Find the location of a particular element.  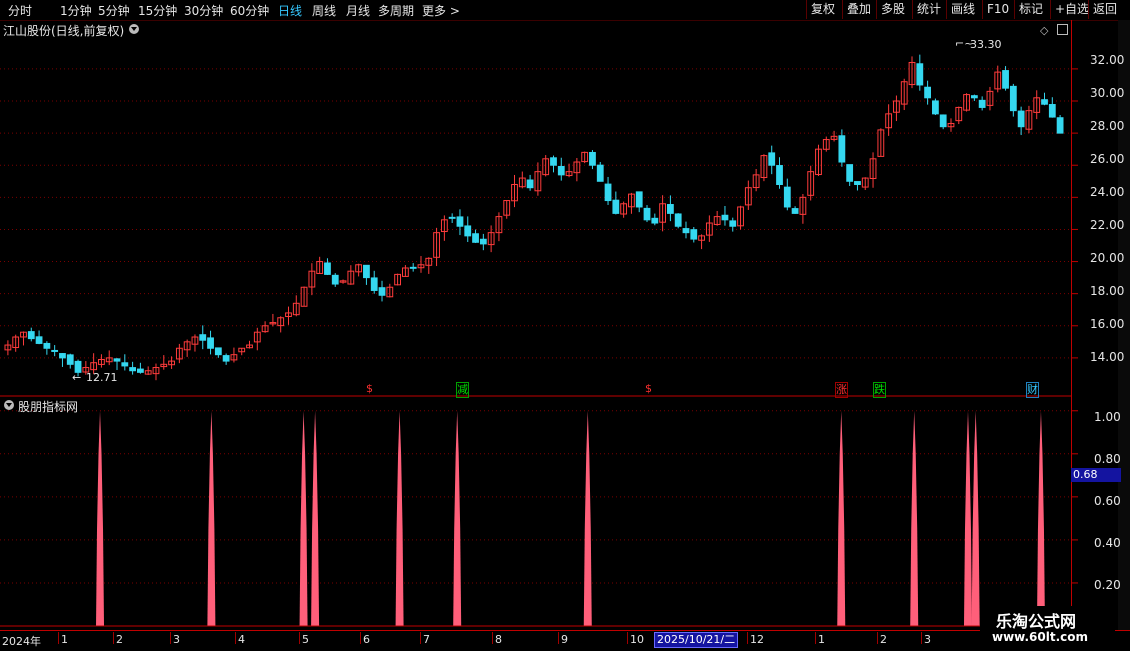

price-axis-line is located at coordinates (1071, 325).